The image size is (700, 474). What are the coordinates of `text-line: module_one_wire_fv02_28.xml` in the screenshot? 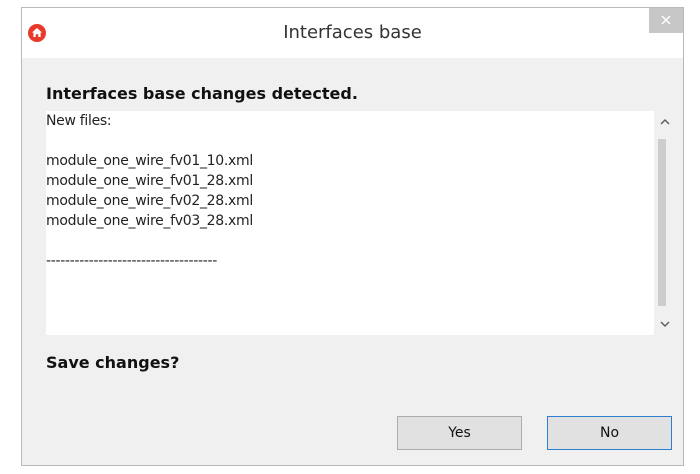 It's located at (149, 201).